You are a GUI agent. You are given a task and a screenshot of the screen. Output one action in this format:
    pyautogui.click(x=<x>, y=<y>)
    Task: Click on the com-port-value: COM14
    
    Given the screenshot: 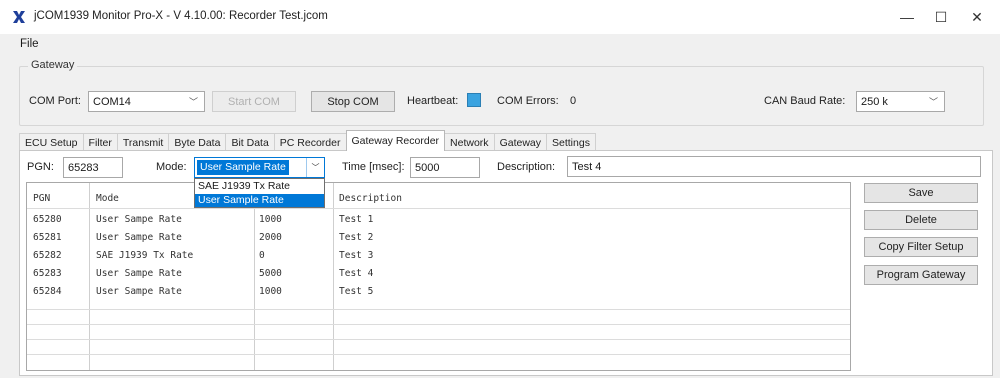 What is the action you would take?
    pyautogui.click(x=112, y=101)
    